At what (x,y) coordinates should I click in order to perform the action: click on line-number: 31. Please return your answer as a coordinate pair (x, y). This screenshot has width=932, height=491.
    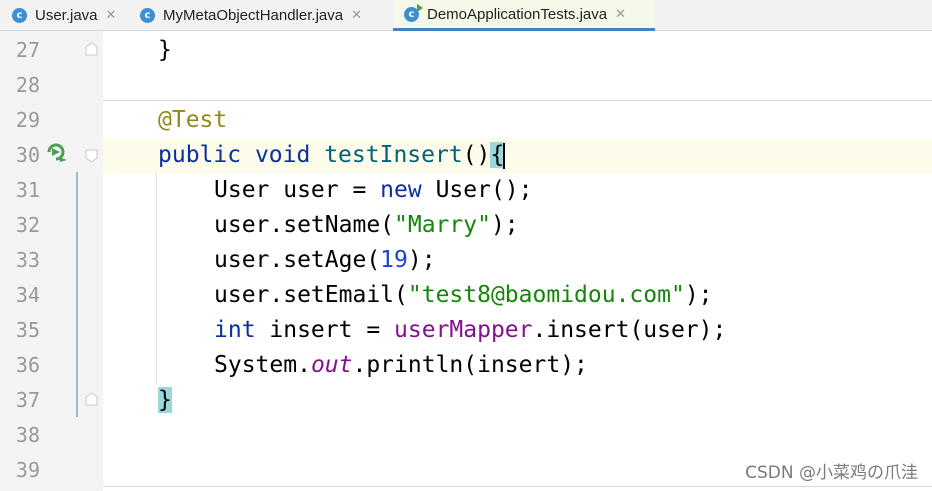
    Looking at the image, I should click on (27, 190).